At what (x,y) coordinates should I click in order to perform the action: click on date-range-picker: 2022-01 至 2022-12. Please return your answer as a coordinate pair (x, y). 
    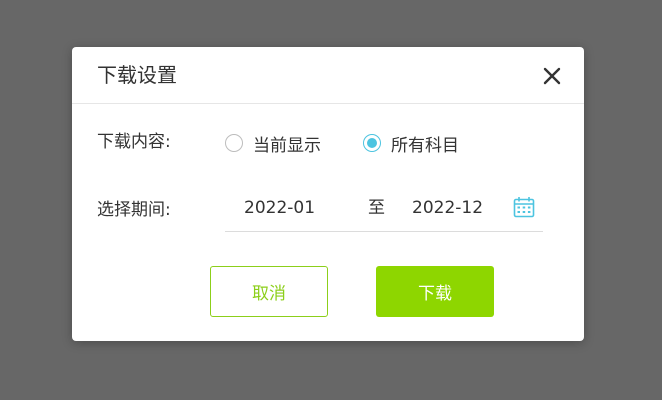
    Looking at the image, I should click on (384, 212).